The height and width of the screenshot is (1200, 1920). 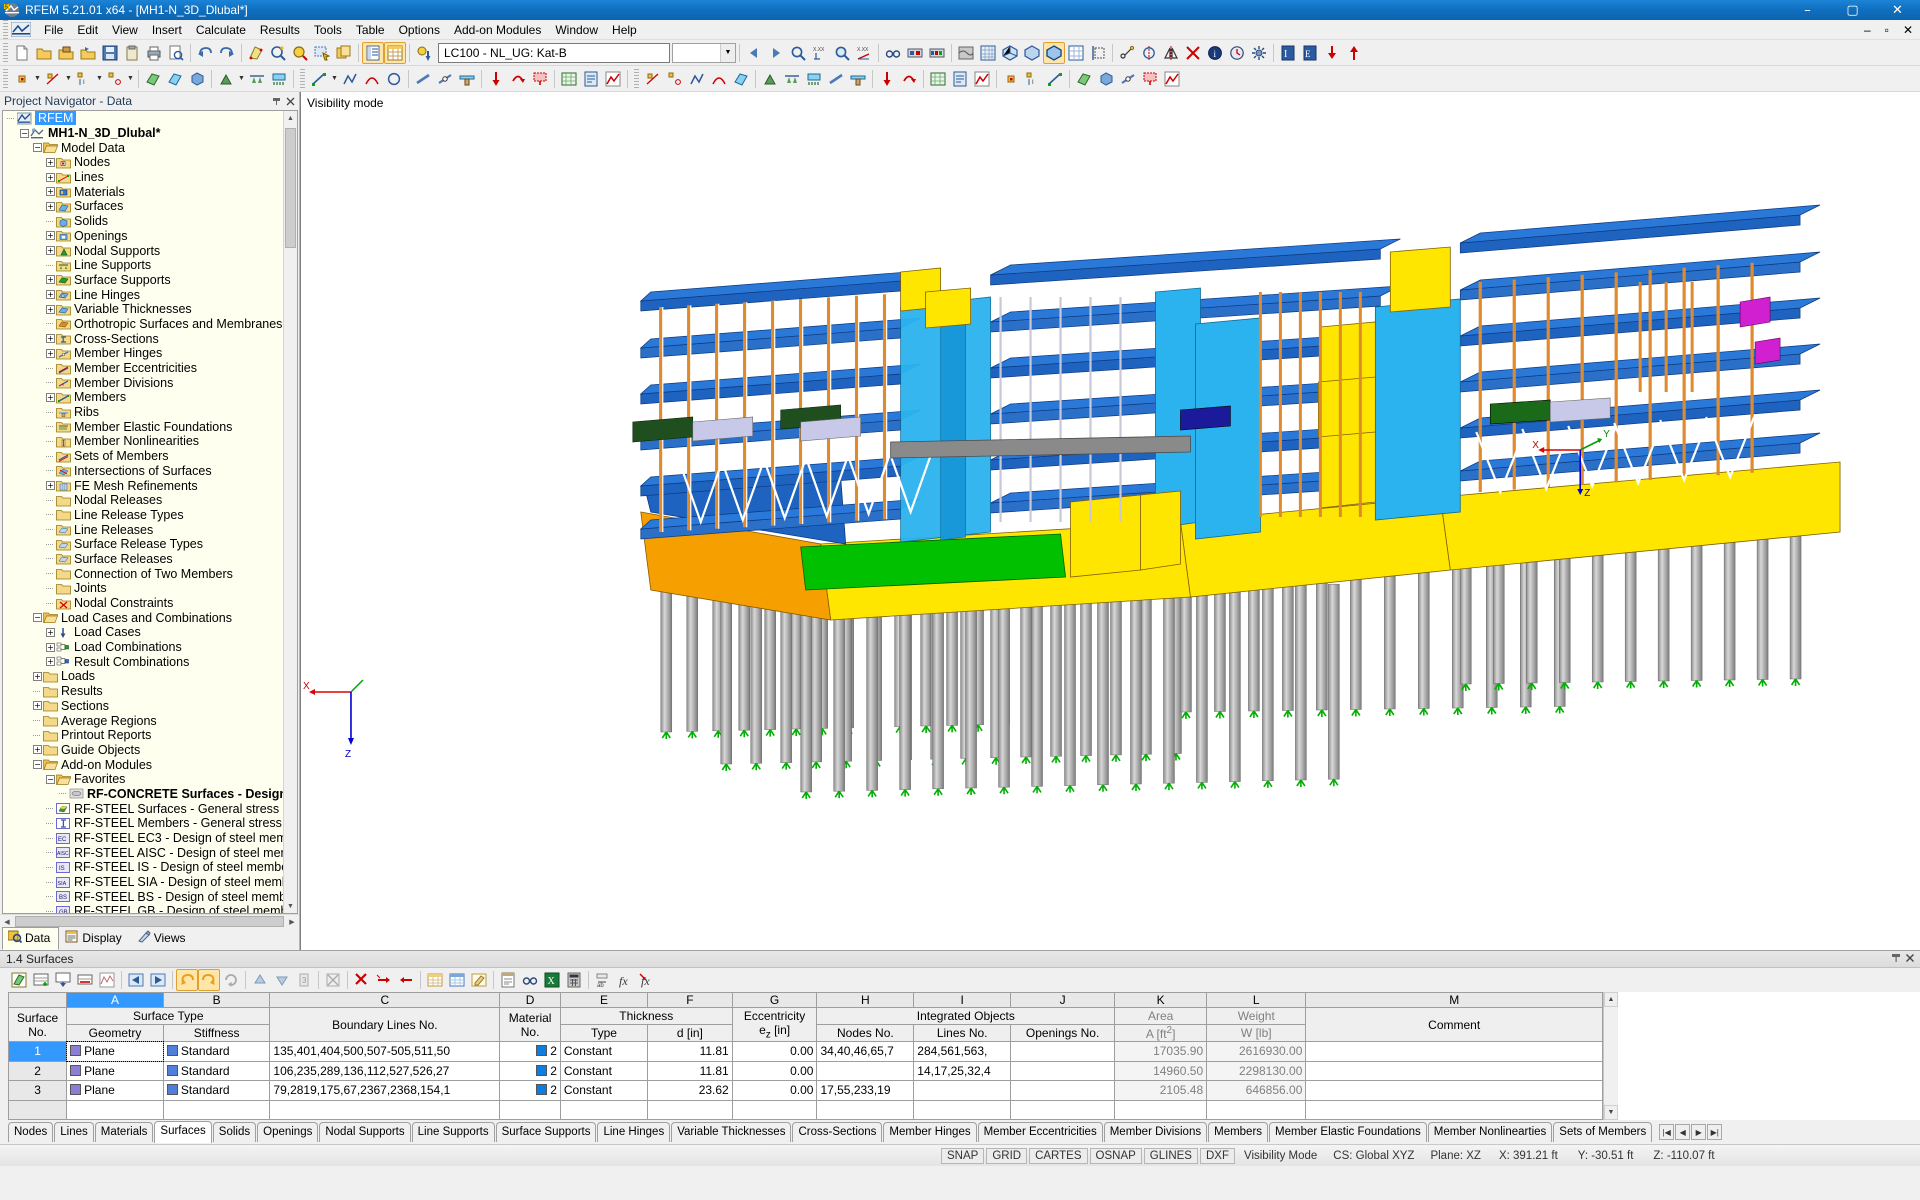 What do you see at coordinates (183, 1132) in the screenshot?
I see `table-tab-surfaces: Surfaces` at bounding box center [183, 1132].